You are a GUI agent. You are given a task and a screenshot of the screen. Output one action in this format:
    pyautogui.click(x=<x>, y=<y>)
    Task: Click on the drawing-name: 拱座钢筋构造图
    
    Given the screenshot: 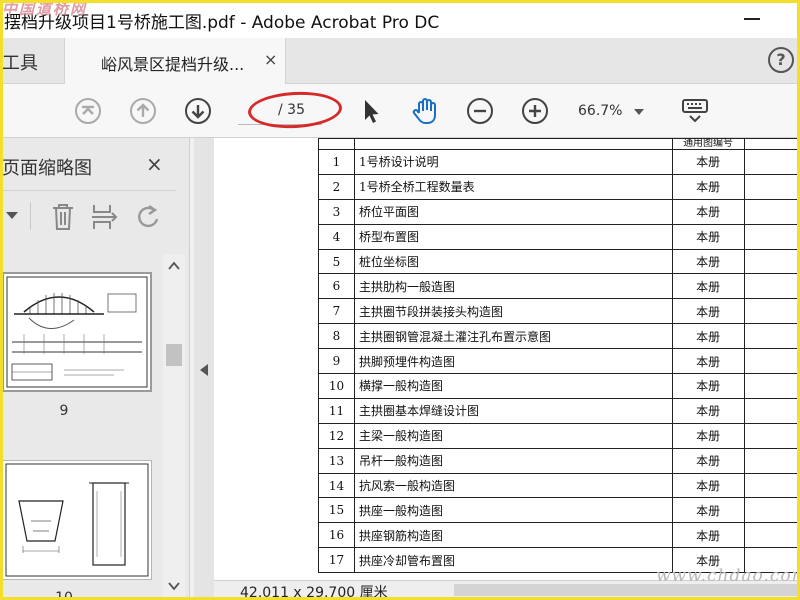 What is the action you would take?
    pyautogui.click(x=513, y=535)
    